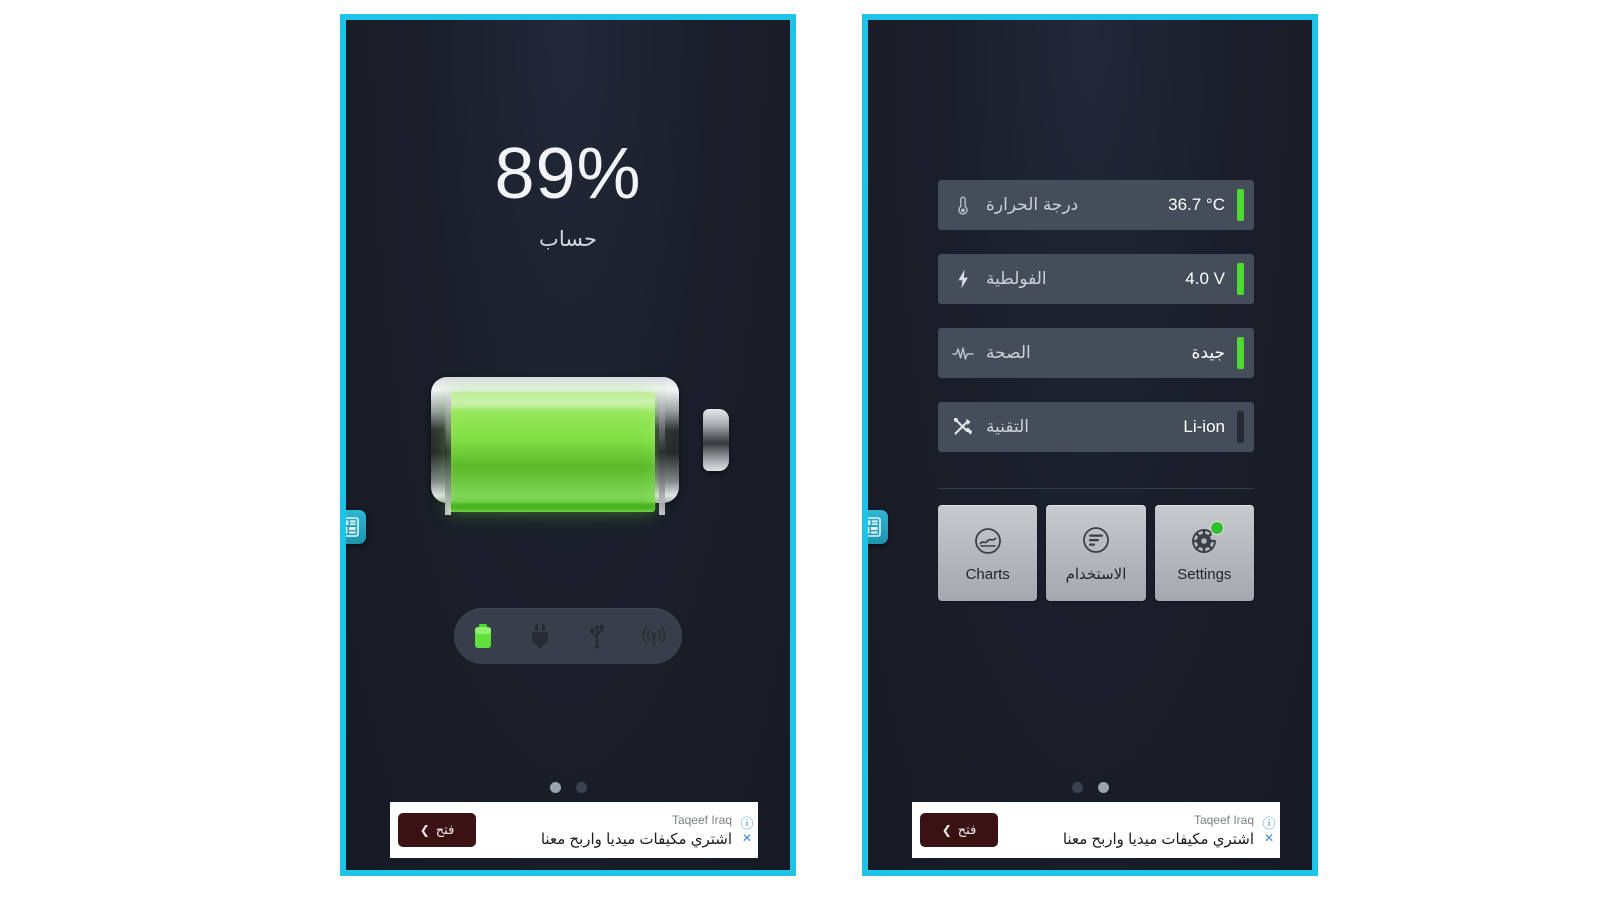 The image size is (1600, 900). Describe the element at coordinates (1204, 574) in the screenshot. I see `settings-button-label: Settings` at that location.